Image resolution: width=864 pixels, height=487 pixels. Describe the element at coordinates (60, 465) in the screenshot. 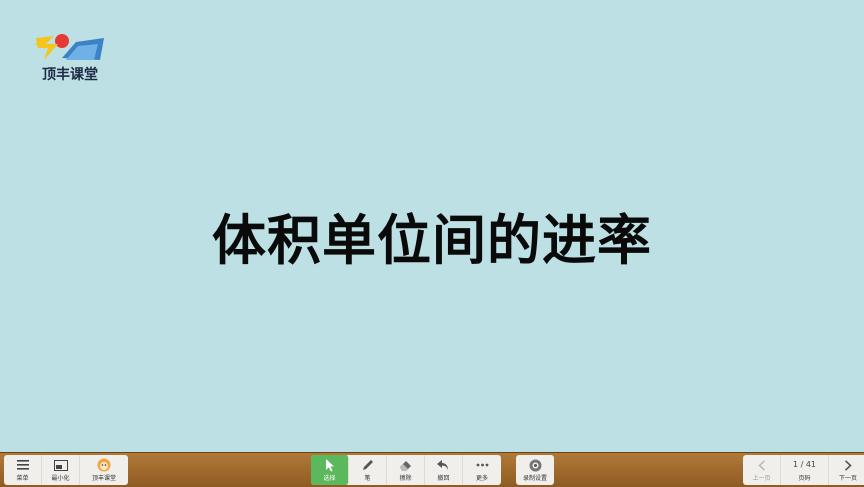

I see `minimize-icon` at that location.